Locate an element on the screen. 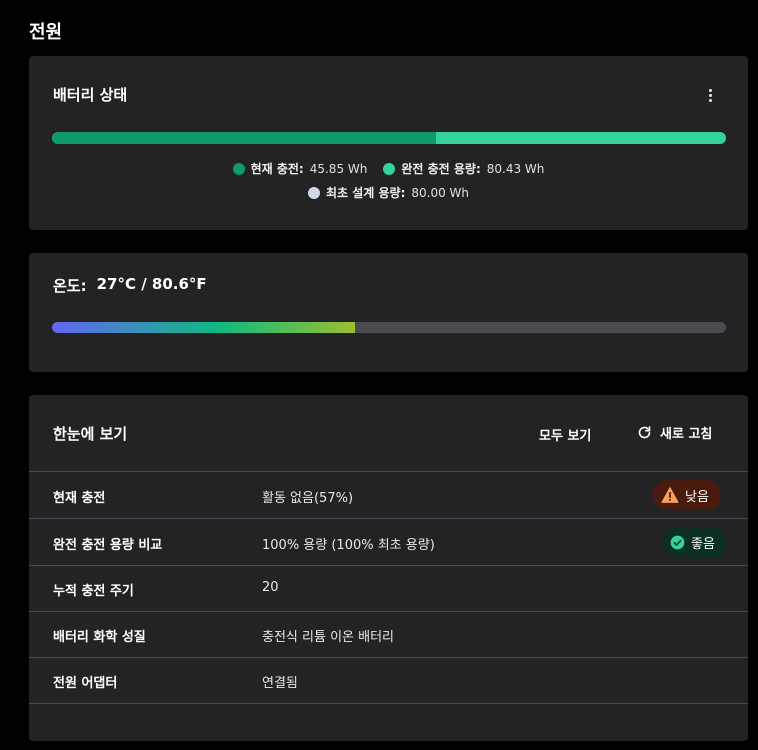  status-badge-low: 낮음 is located at coordinates (687, 495).